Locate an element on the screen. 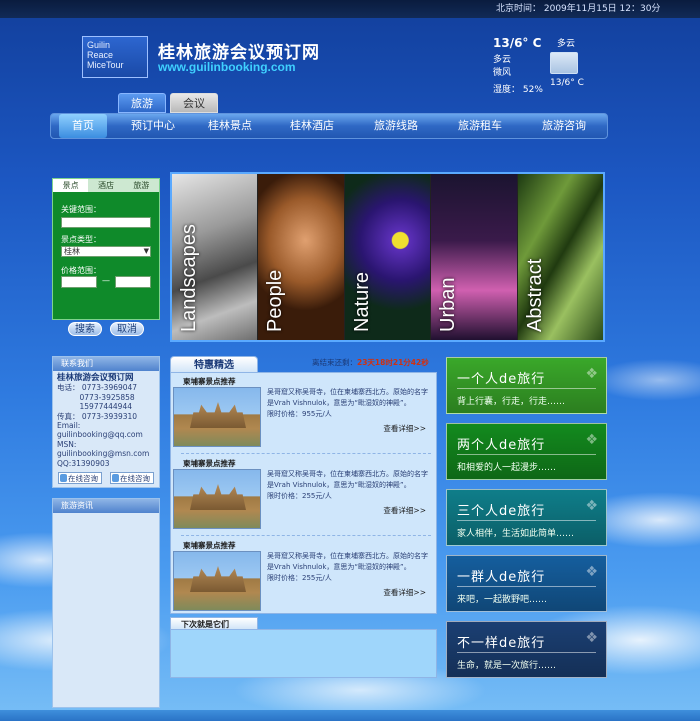 The image size is (700, 721). next-panel is located at coordinates (303, 653).